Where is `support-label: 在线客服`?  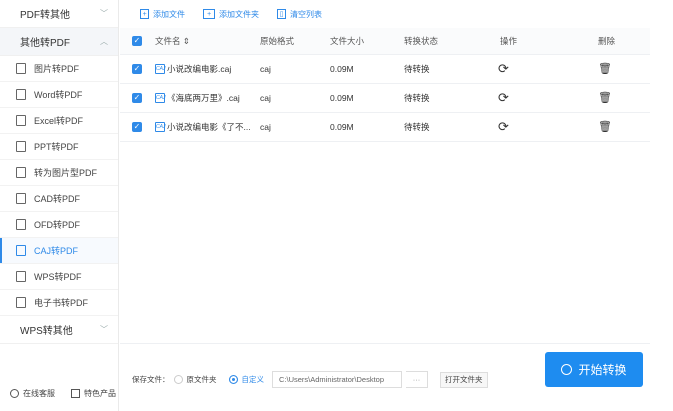 support-label: 在线客服 is located at coordinates (39, 393).